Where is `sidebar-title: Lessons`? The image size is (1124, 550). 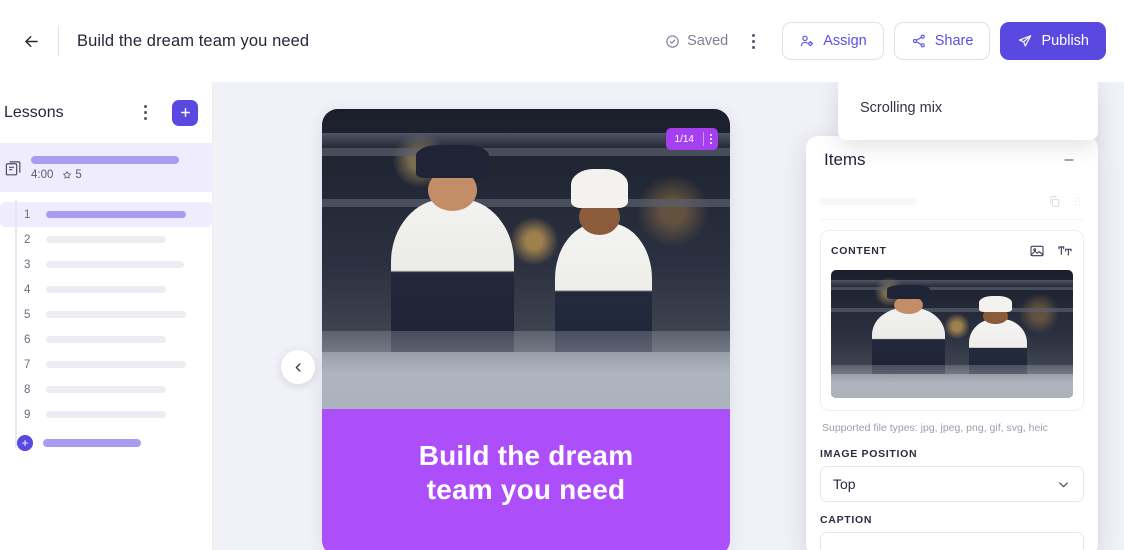
sidebar-title: Lessons is located at coordinates (34, 112).